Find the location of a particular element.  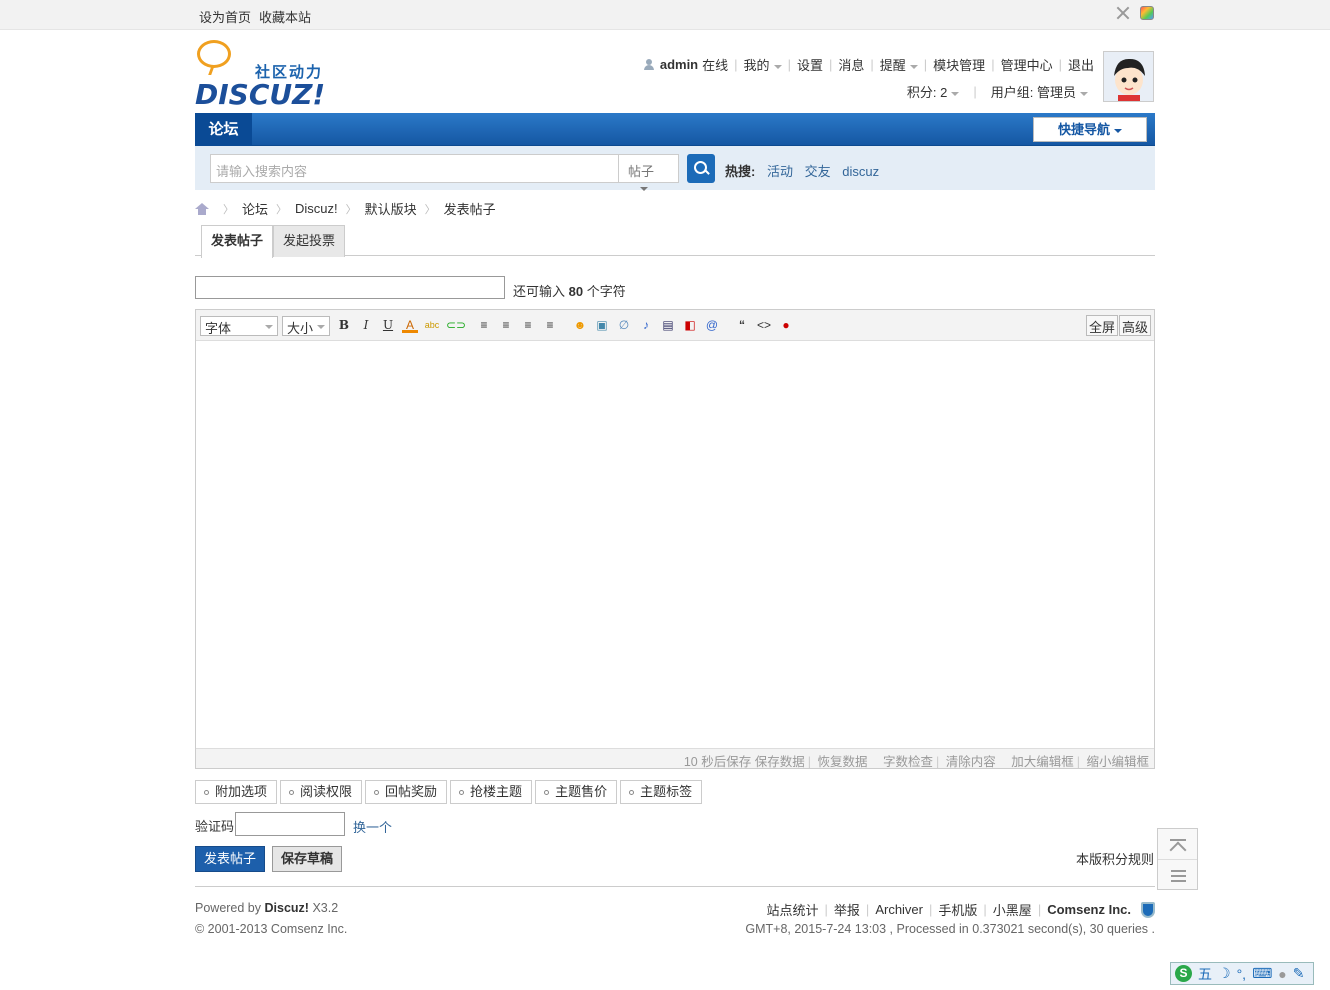

option-reply-reward: 回帖奖励 is located at coordinates (406, 792).